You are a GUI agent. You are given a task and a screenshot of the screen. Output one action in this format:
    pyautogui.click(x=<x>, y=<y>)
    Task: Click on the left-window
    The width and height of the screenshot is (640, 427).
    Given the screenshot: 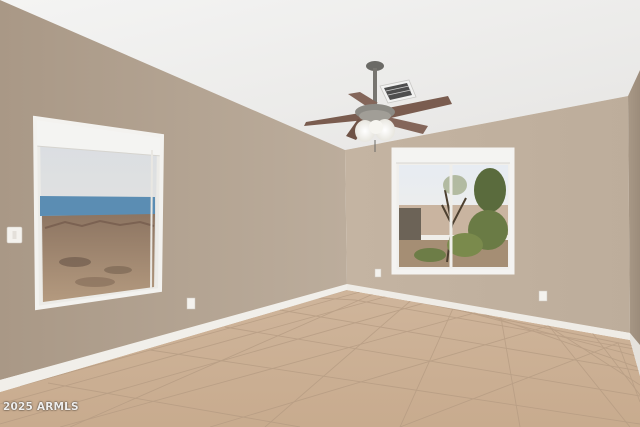 What is the action you would take?
    pyautogui.click(x=98, y=213)
    